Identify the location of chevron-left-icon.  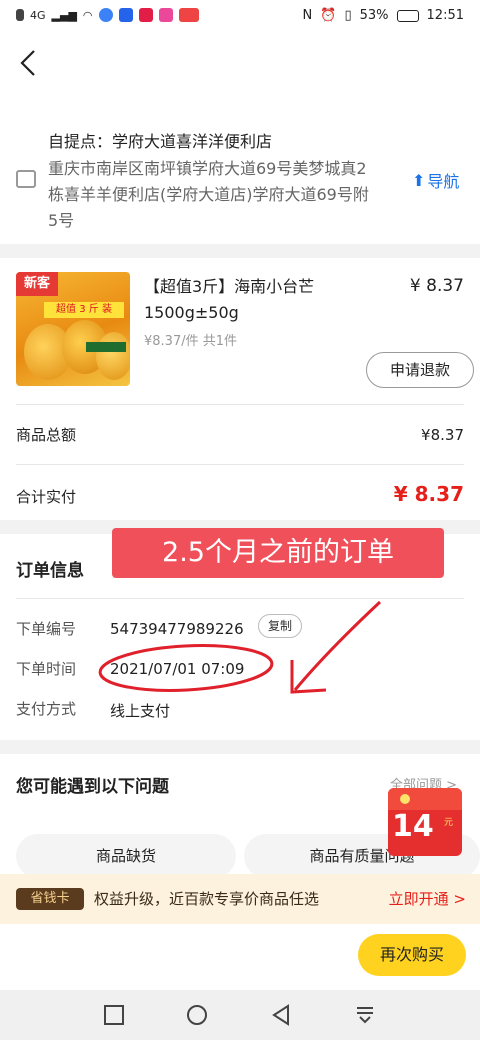
(27, 63).